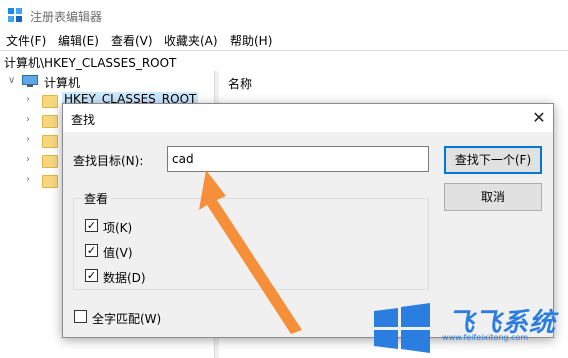 The width and height of the screenshot is (568, 358). I want to click on menu-help: 帮助(H), so click(251, 40).